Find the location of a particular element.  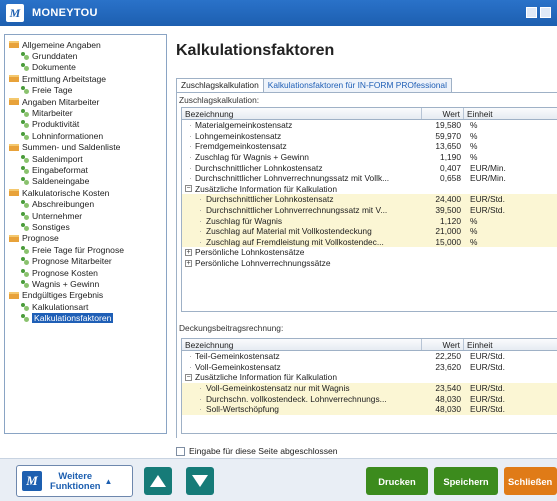

sidebar-item-label: Sonstiges is located at coordinates (51, 226).